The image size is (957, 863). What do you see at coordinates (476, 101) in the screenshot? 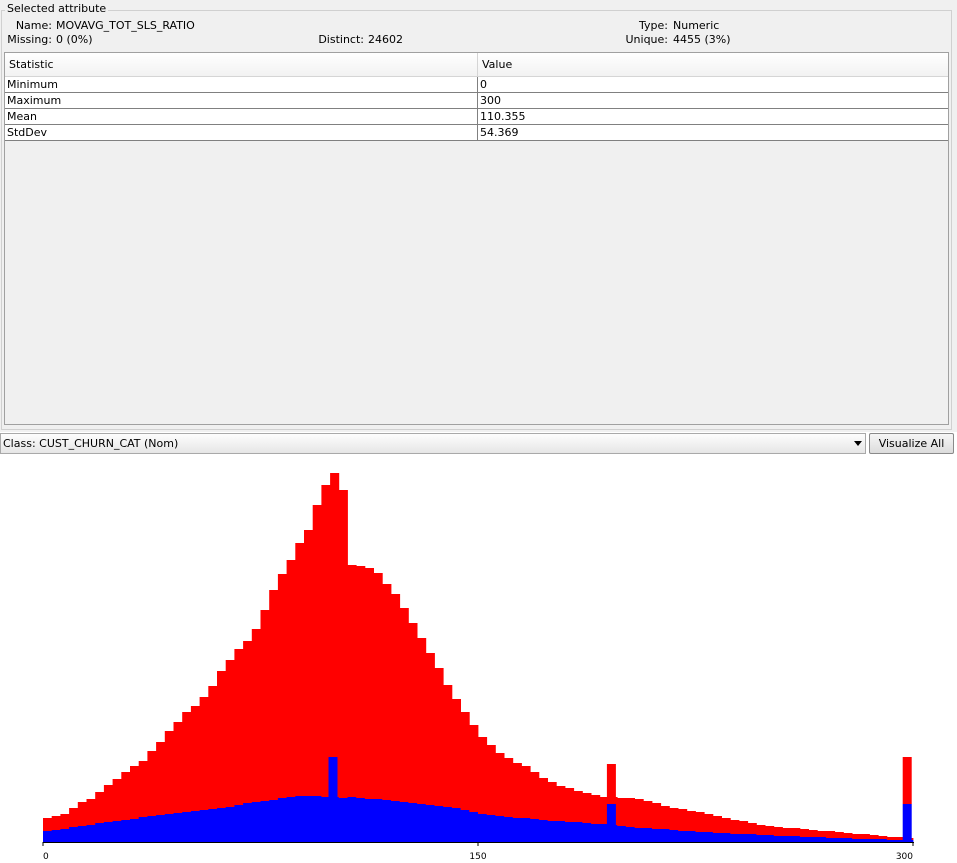
I see `table-row: Maximum 300` at bounding box center [476, 101].